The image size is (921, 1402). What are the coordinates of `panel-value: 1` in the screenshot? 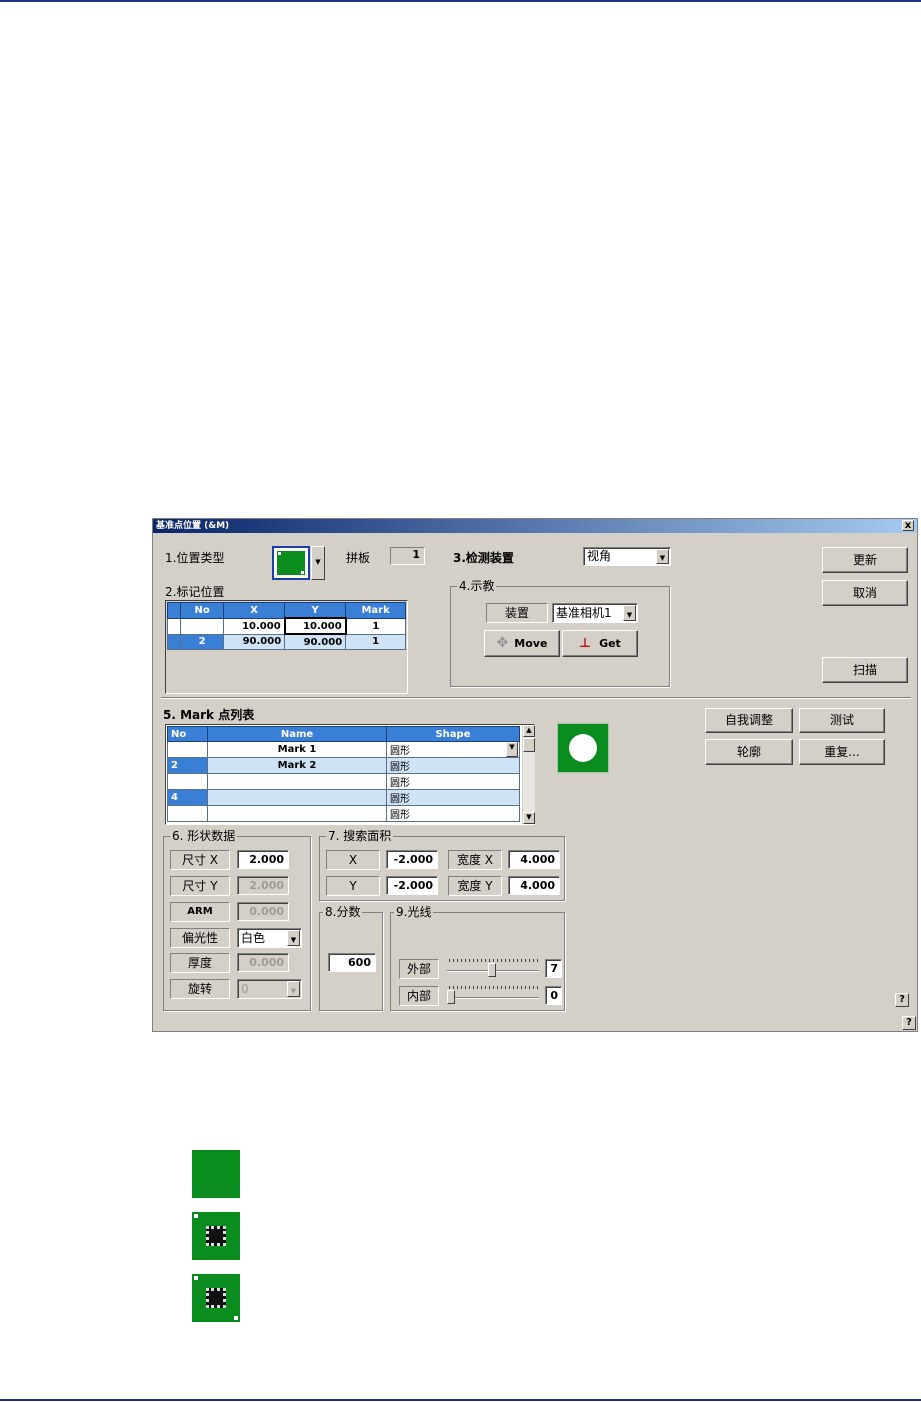 It's located at (407, 556).